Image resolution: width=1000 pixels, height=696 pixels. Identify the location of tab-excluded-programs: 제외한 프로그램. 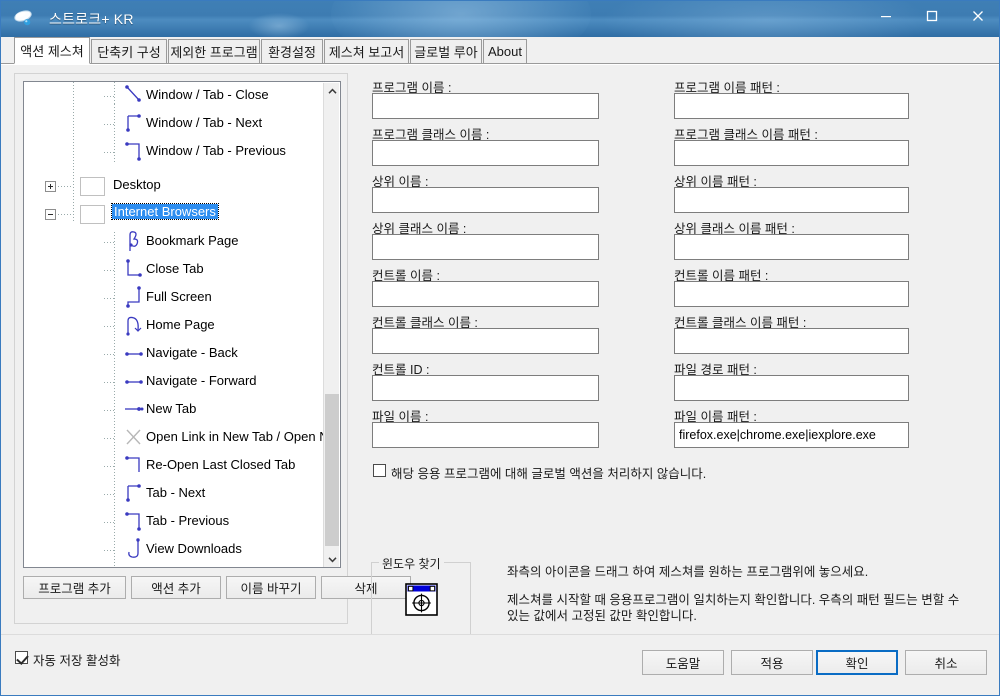
(214, 51).